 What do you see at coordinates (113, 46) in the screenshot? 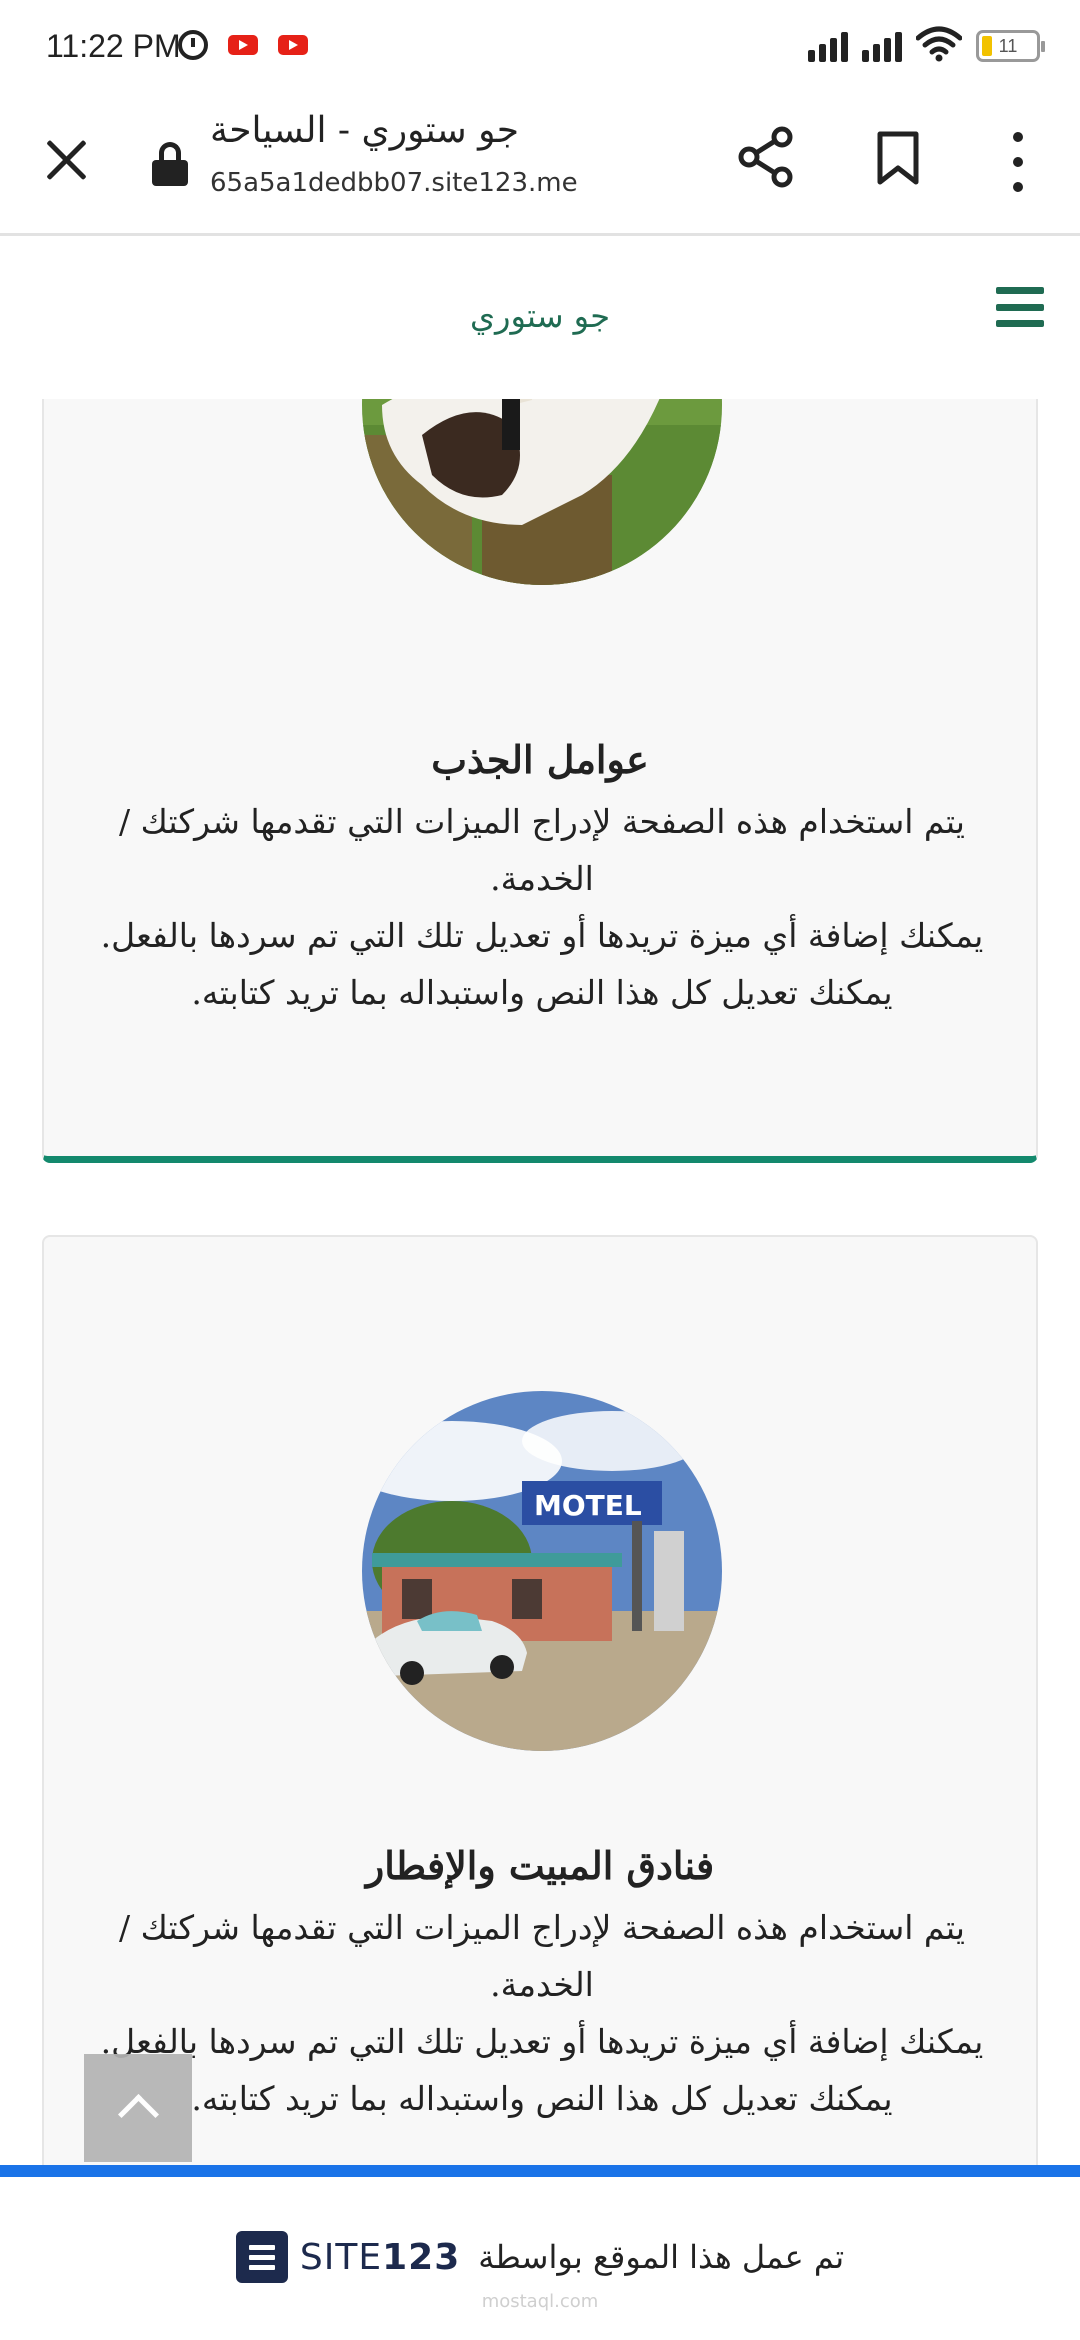
I see `status-time: 11:22 PM` at bounding box center [113, 46].